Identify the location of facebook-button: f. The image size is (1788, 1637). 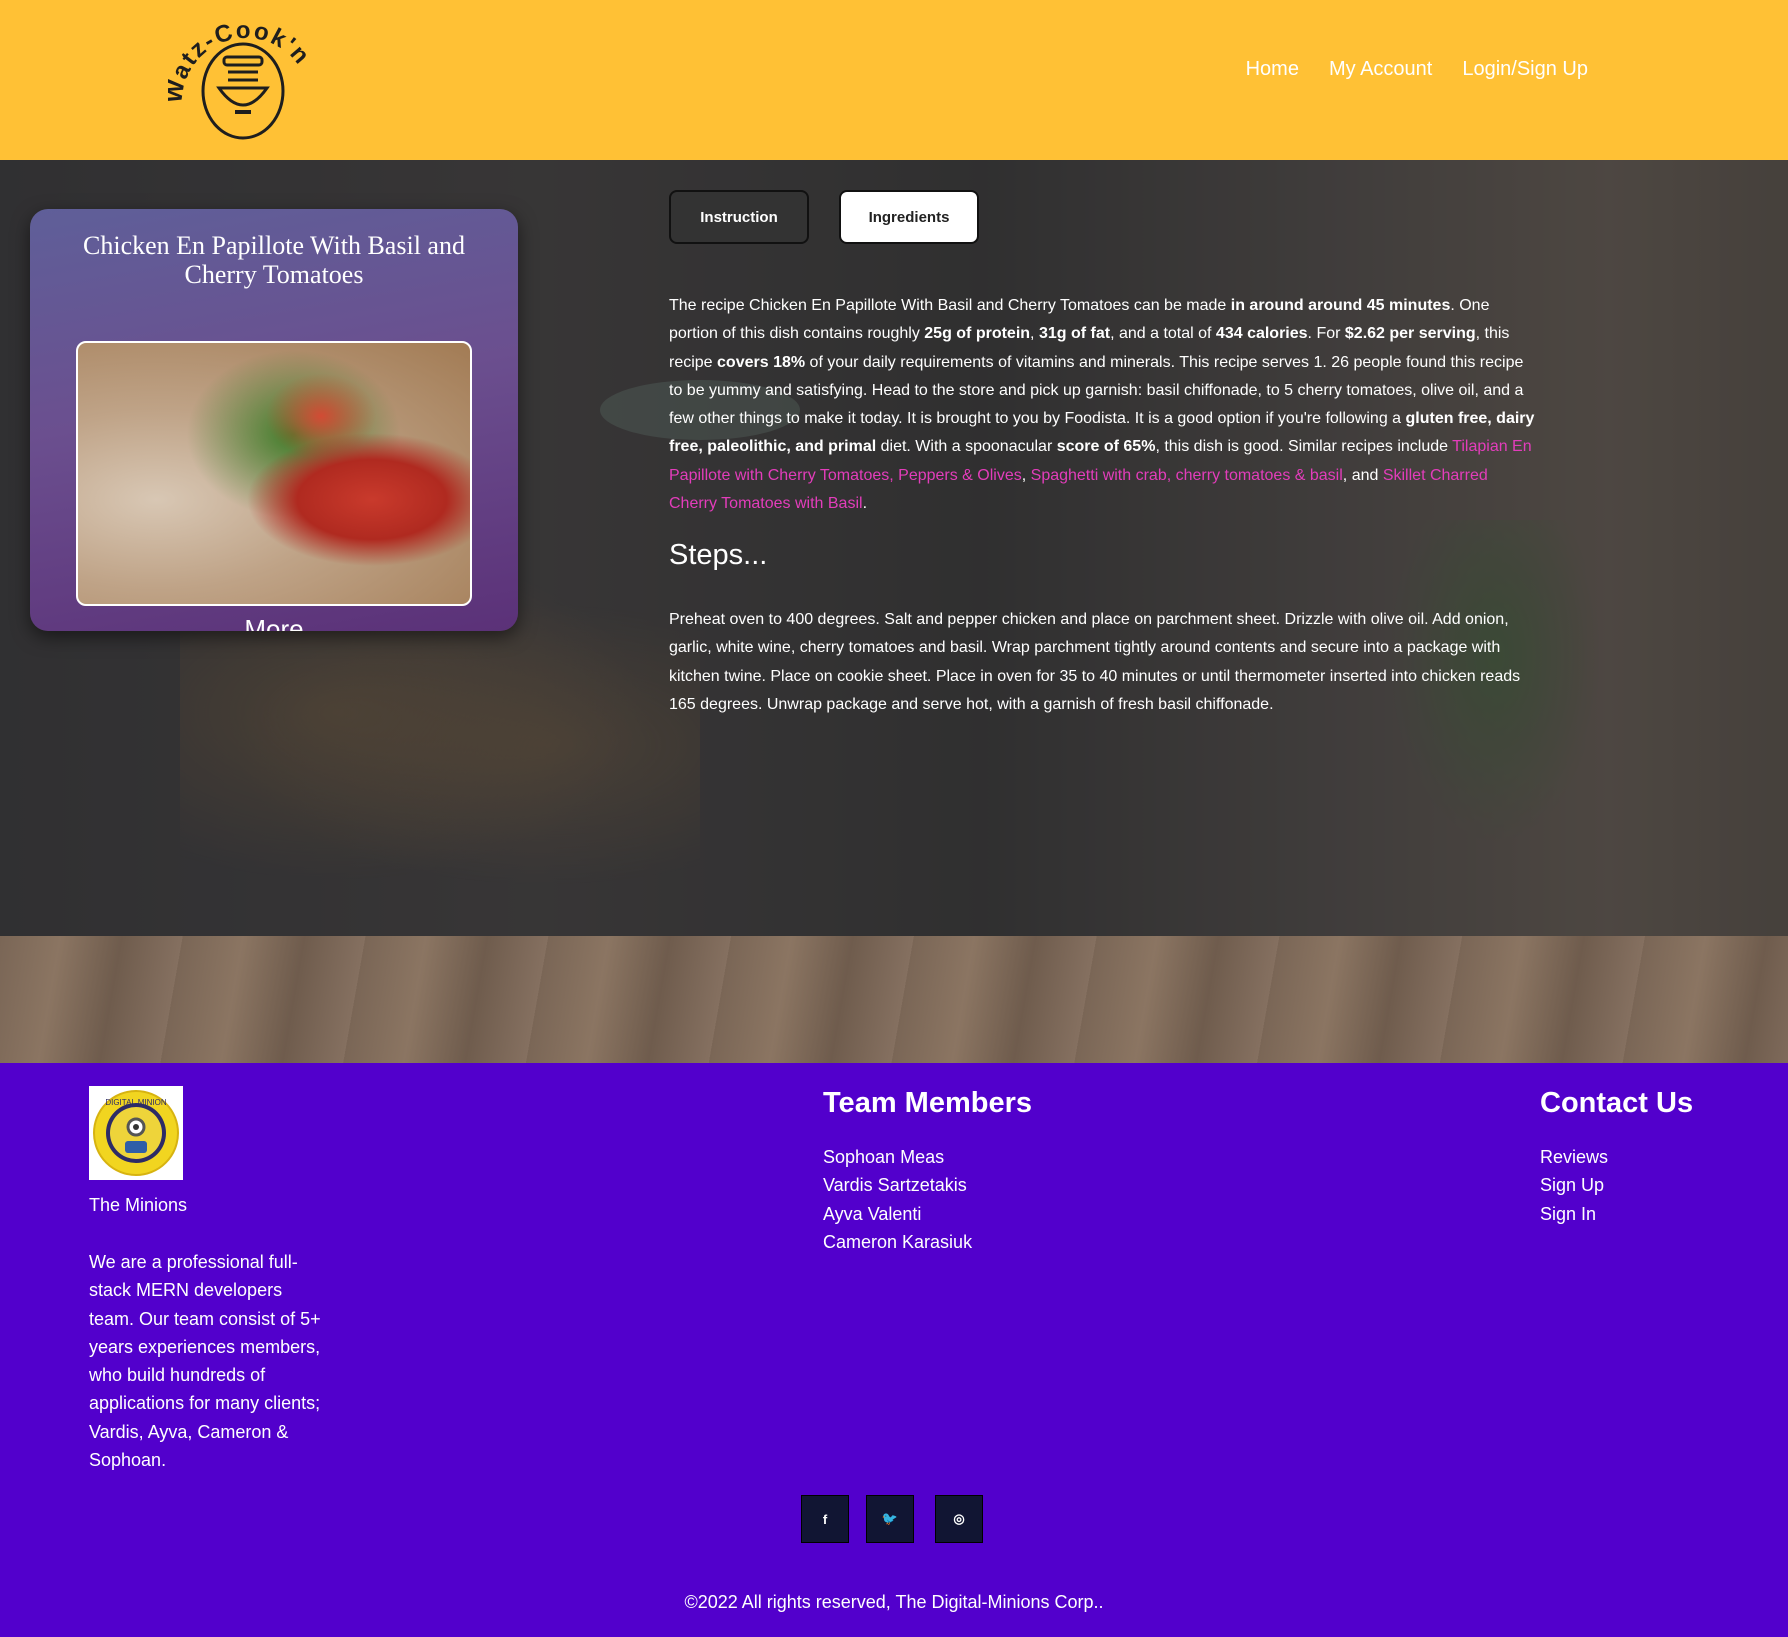
(825, 1519).